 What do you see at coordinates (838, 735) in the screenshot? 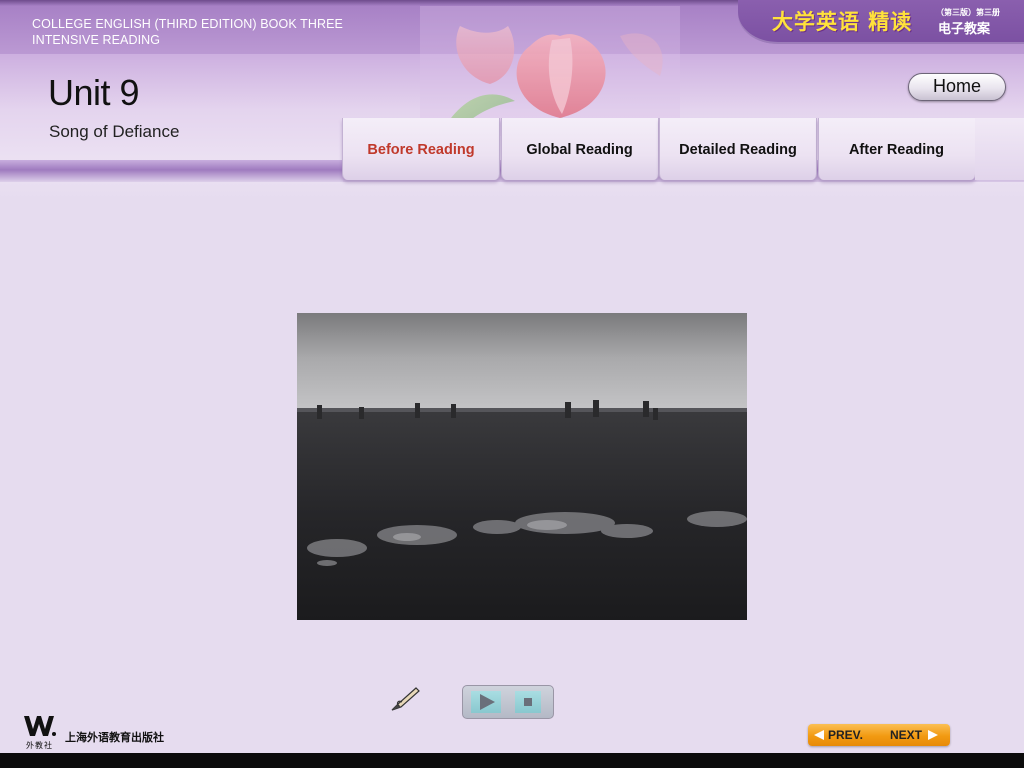
I see `prev-button: PREV.` at bounding box center [838, 735].